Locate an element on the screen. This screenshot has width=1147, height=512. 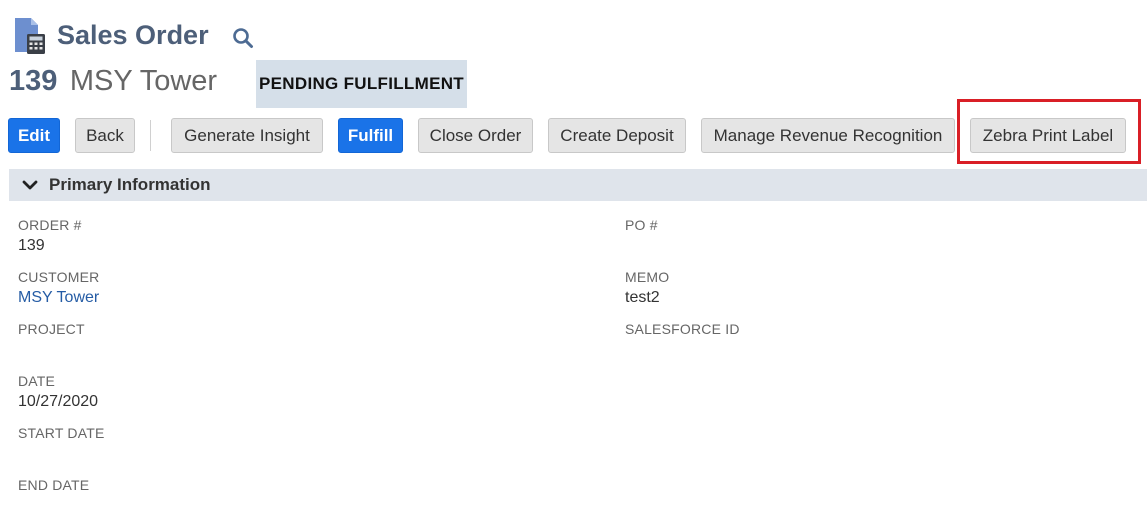
create-deposit-button: Create Deposit is located at coordinates (617, 135).